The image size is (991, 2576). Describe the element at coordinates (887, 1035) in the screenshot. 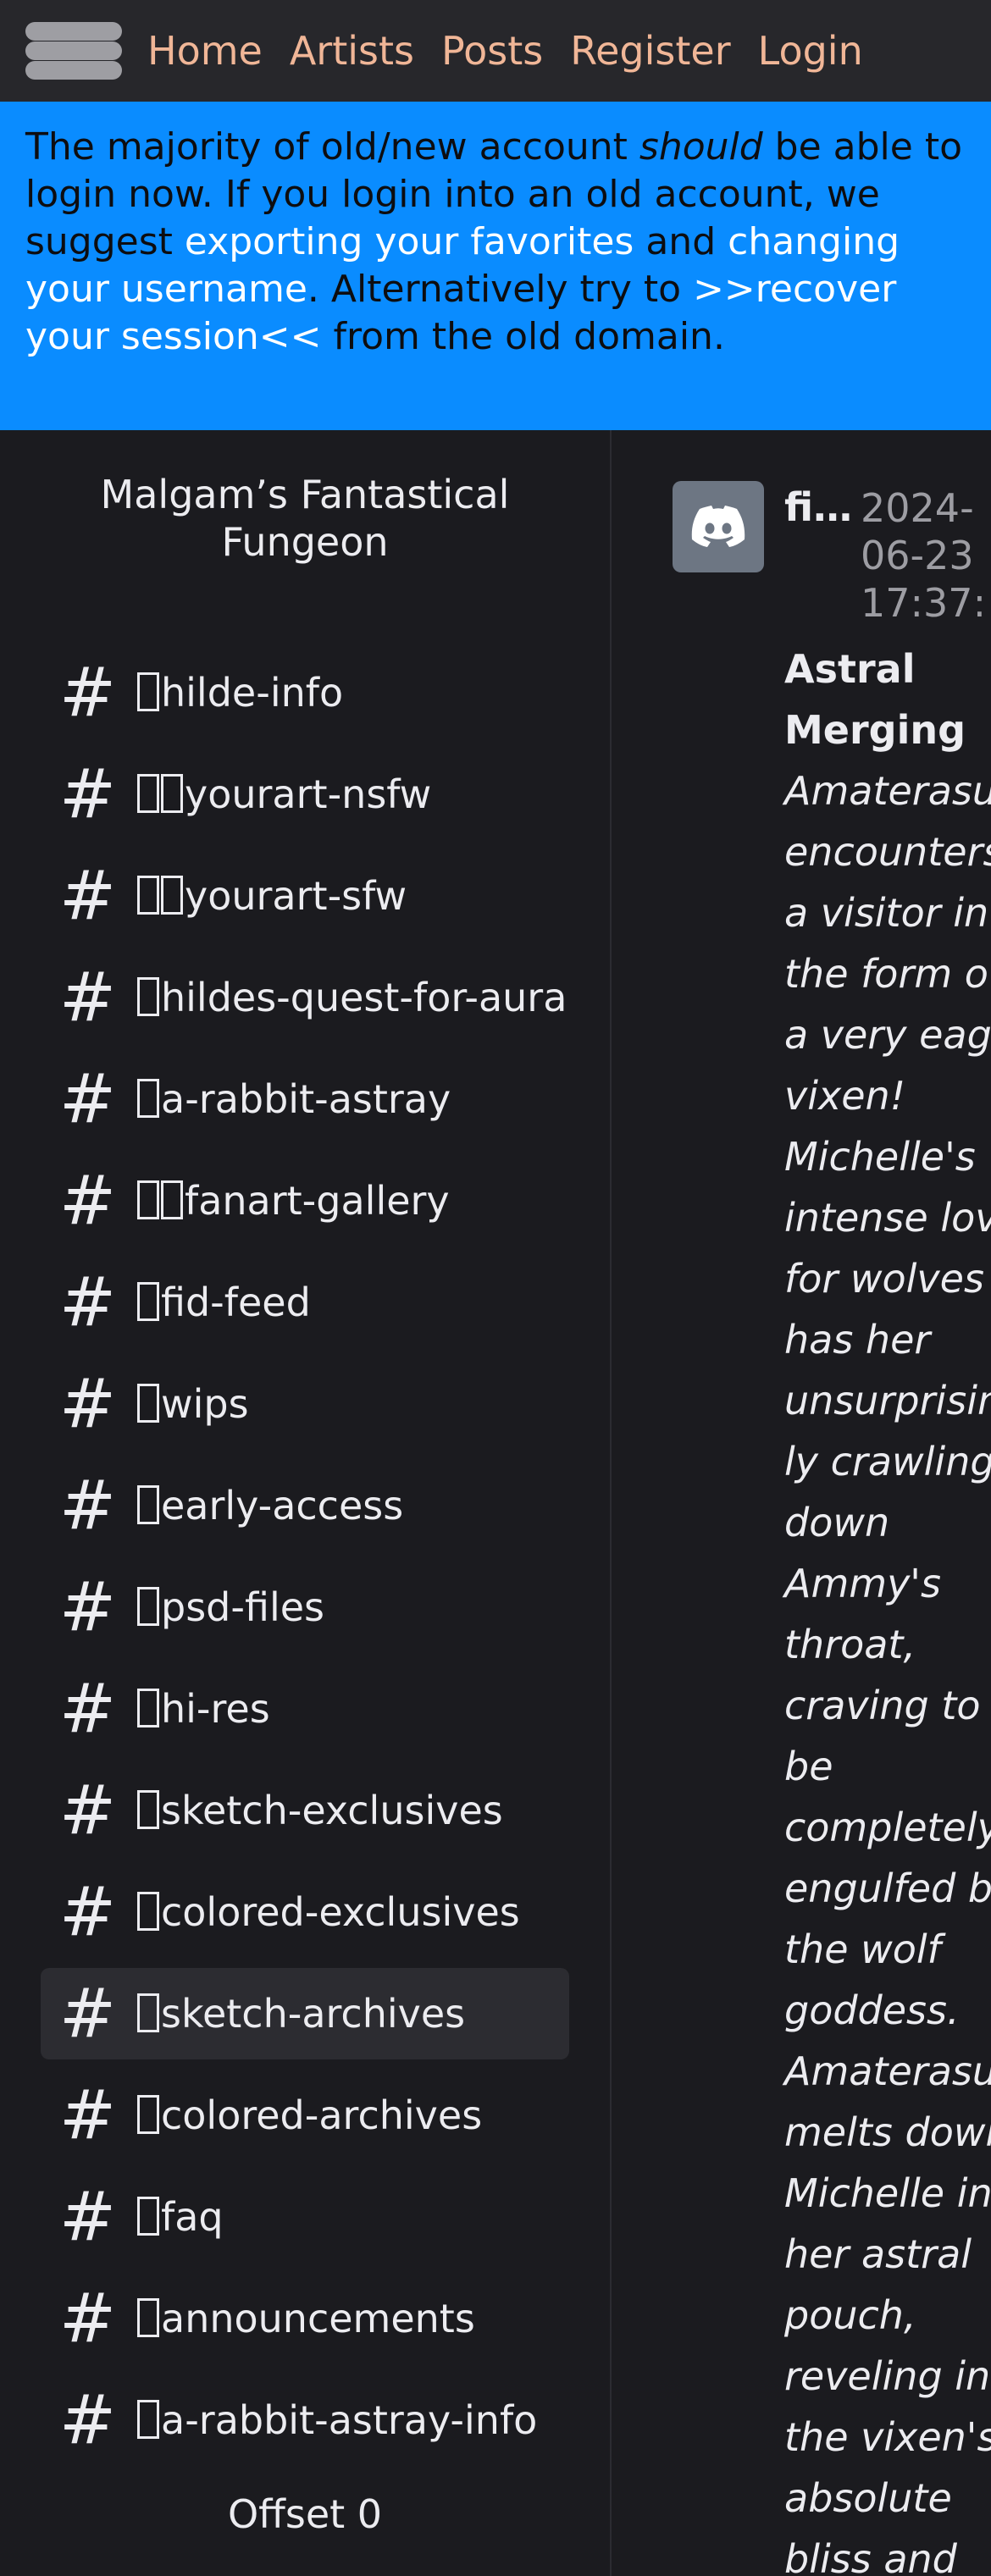

I see `post-text-line: a very eager` at that location.